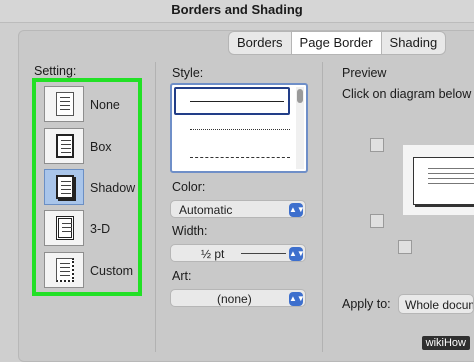 The height and width of the screenshot is (362, 474). Describe the element at coordinates (206, 210) in the screenshot. I see `color-value: Automatic` at that location.